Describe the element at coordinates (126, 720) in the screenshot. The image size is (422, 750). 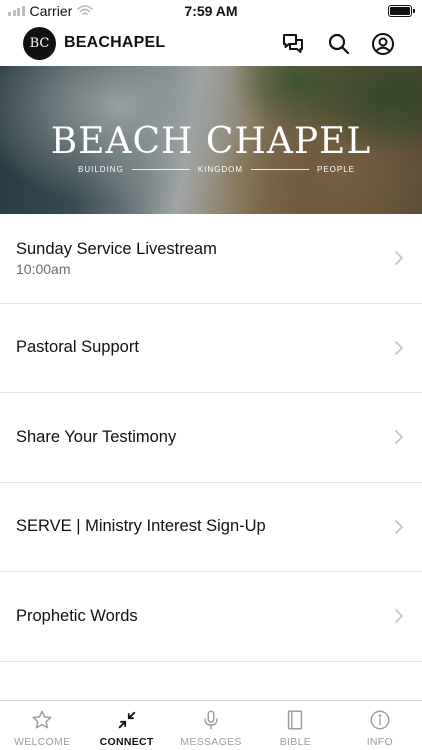
I see `arrows-in-icon` at that location.